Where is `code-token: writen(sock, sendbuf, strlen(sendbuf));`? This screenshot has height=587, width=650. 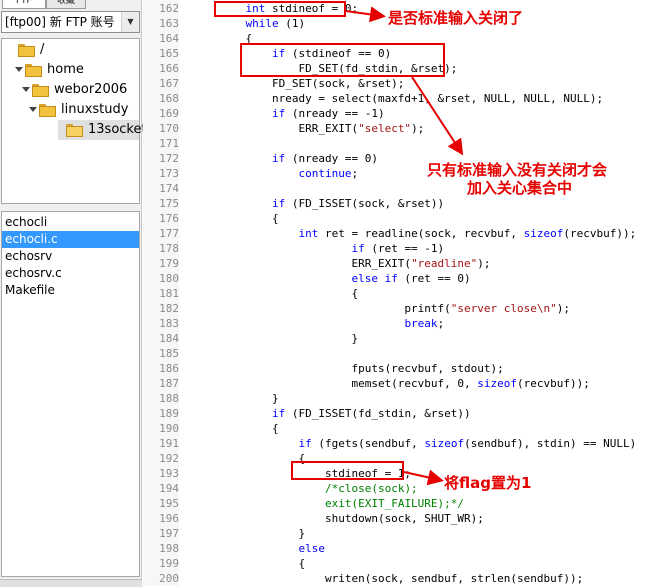 code-token: writen(sock, sendbuf, strlen(sendbuf)); is located at coordinates (401, 578).